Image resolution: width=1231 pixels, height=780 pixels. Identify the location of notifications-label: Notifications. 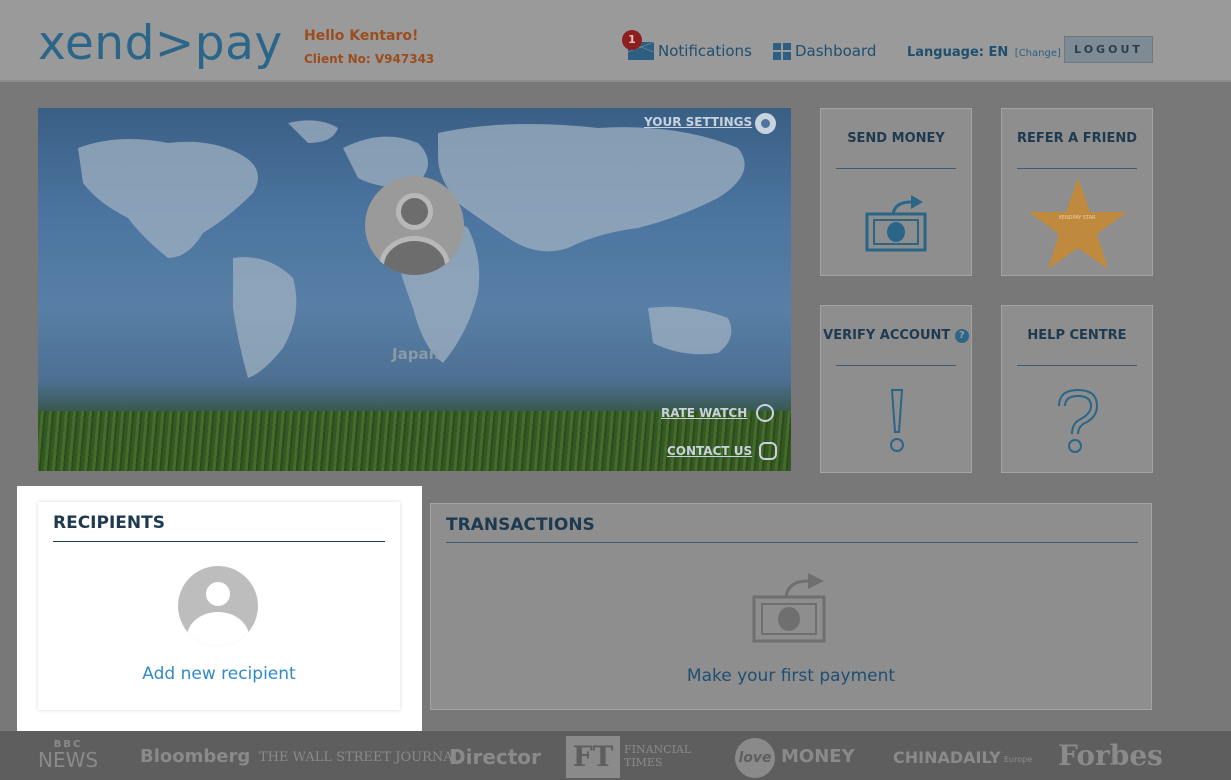
(705, 51).